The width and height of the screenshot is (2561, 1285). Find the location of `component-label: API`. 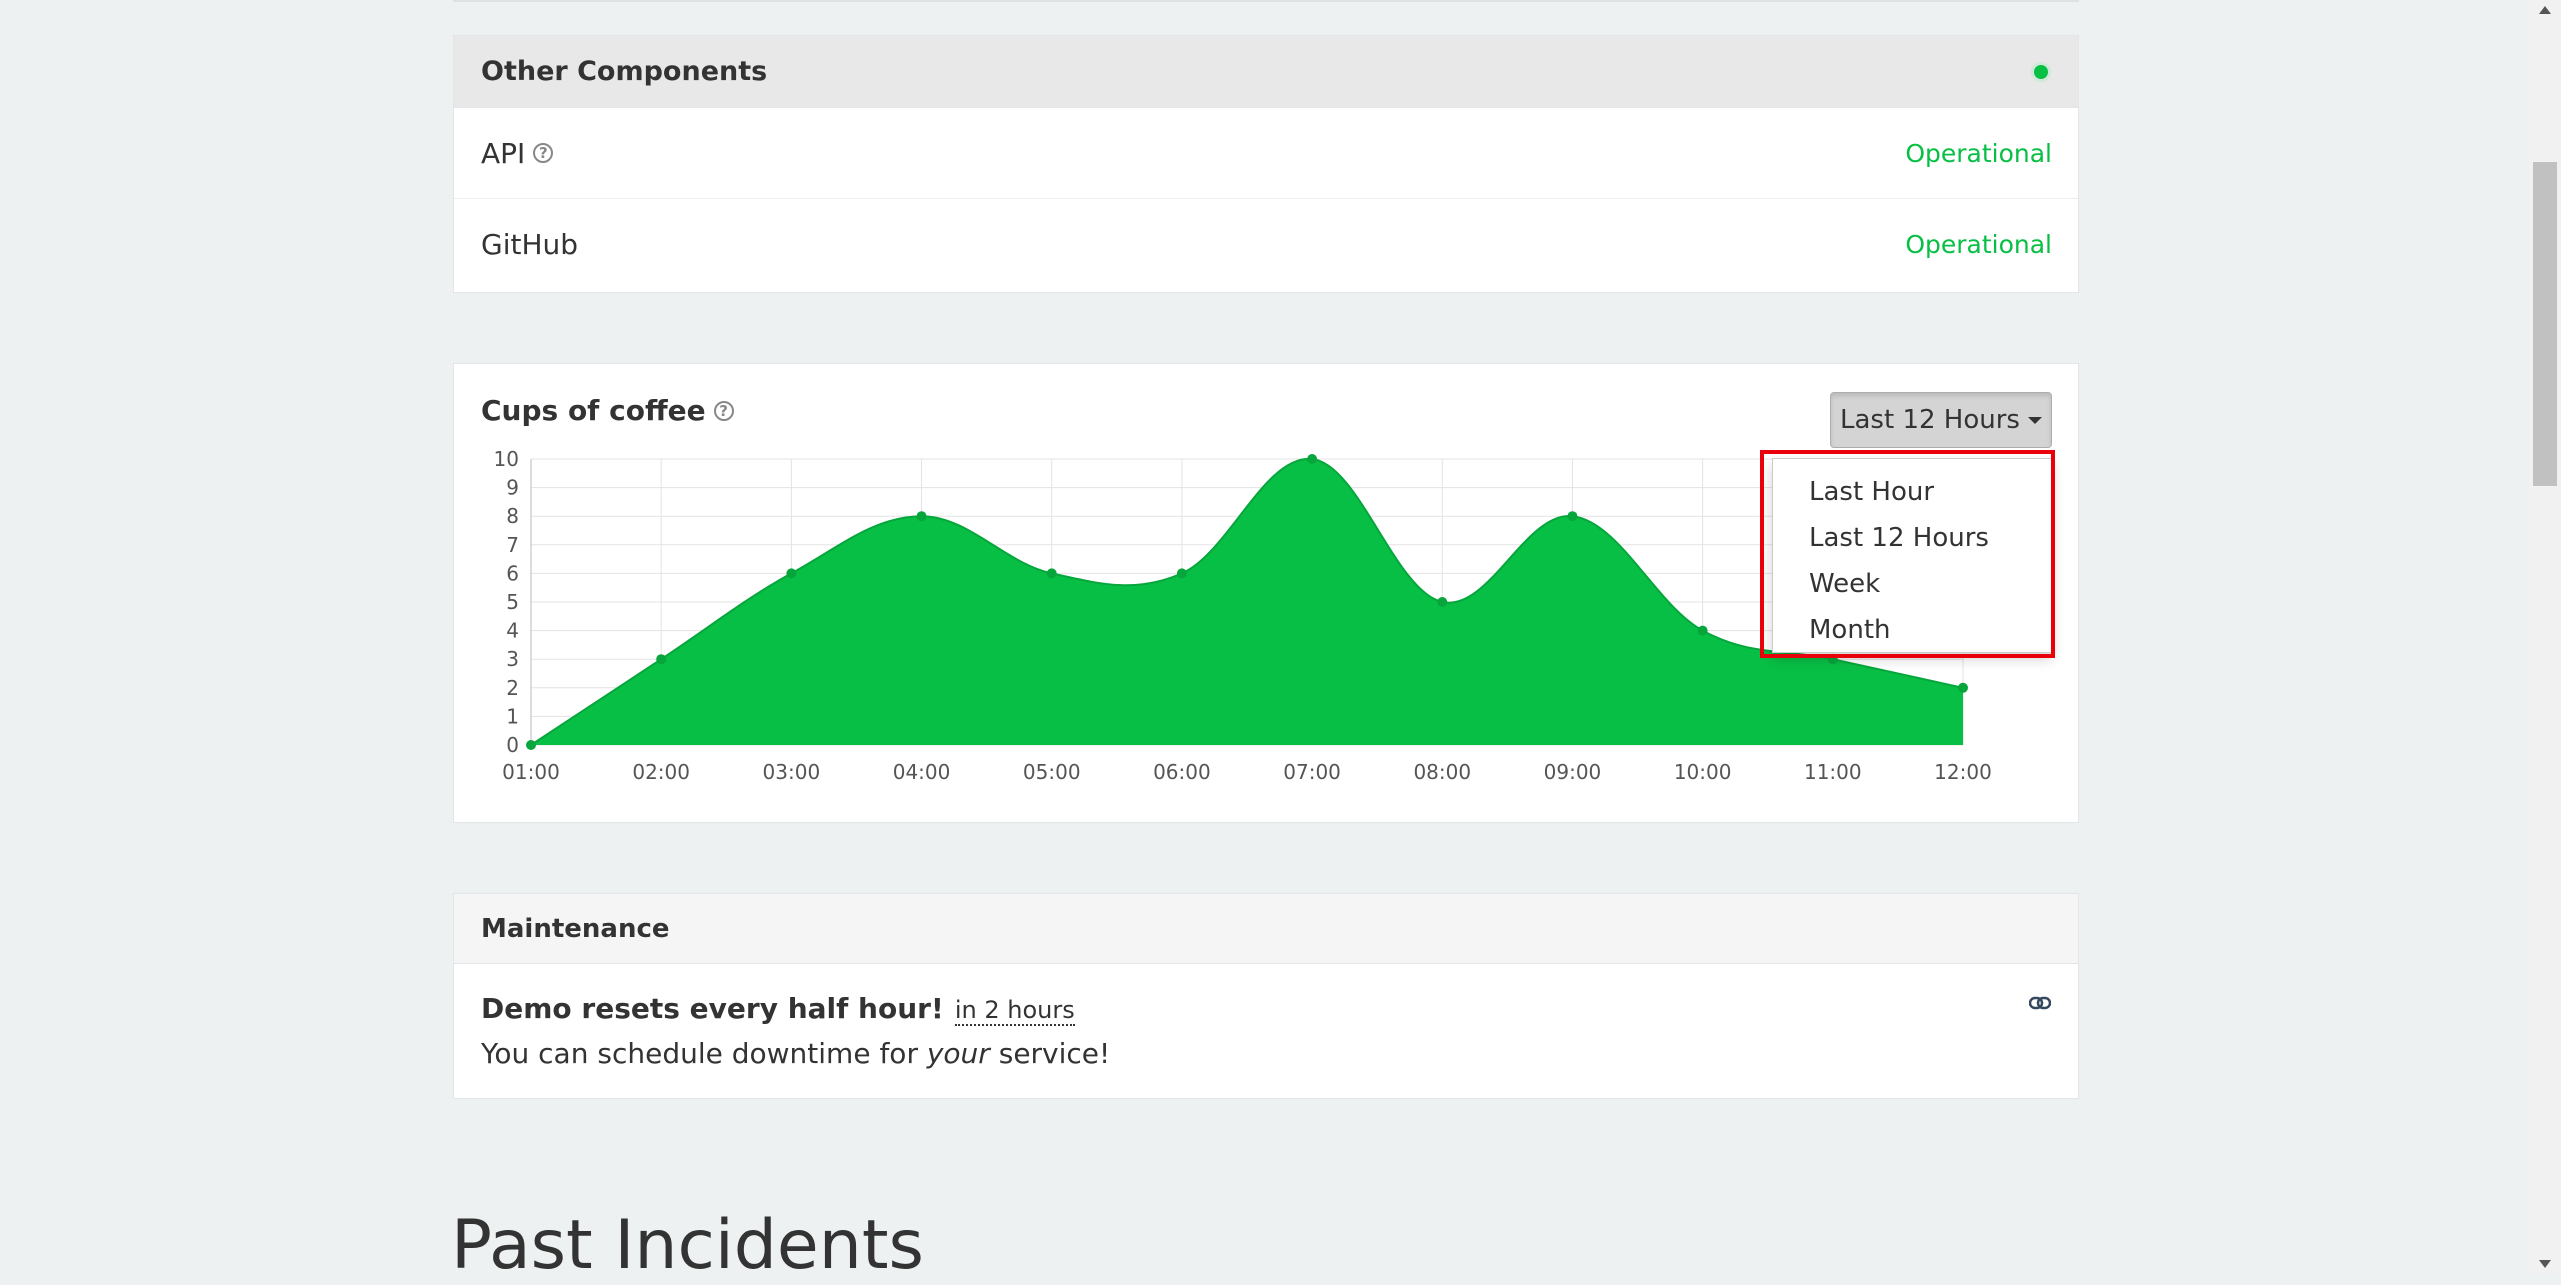

component-label: API is located at coordinates (503, 153).